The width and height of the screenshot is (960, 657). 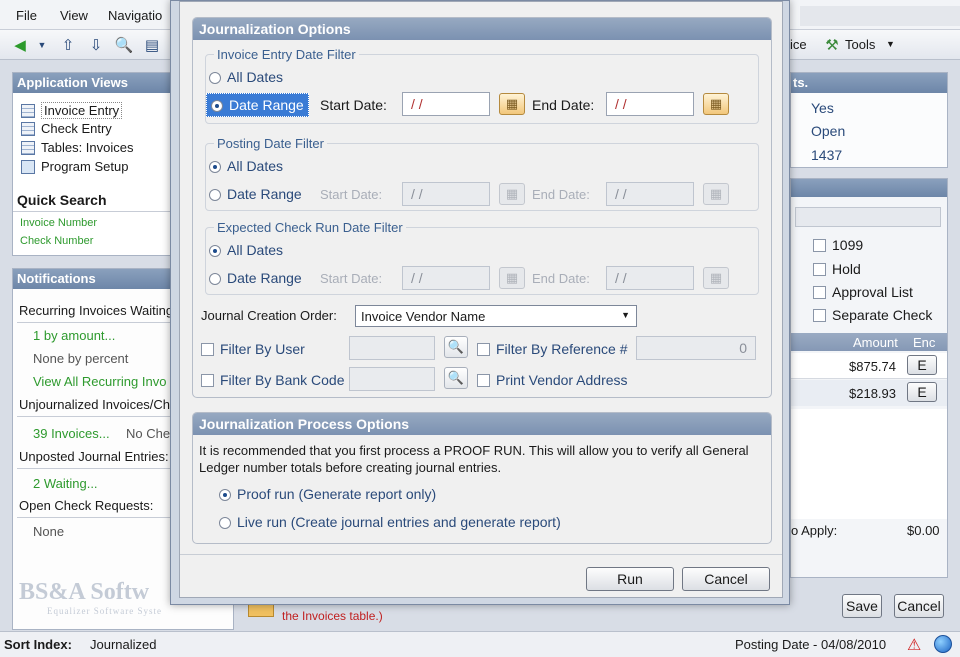 What do you see at coordinates (482, 424) in the screenshot?
I see `process-options-title: Journalization Process Options` at bounding box center [482, 424].